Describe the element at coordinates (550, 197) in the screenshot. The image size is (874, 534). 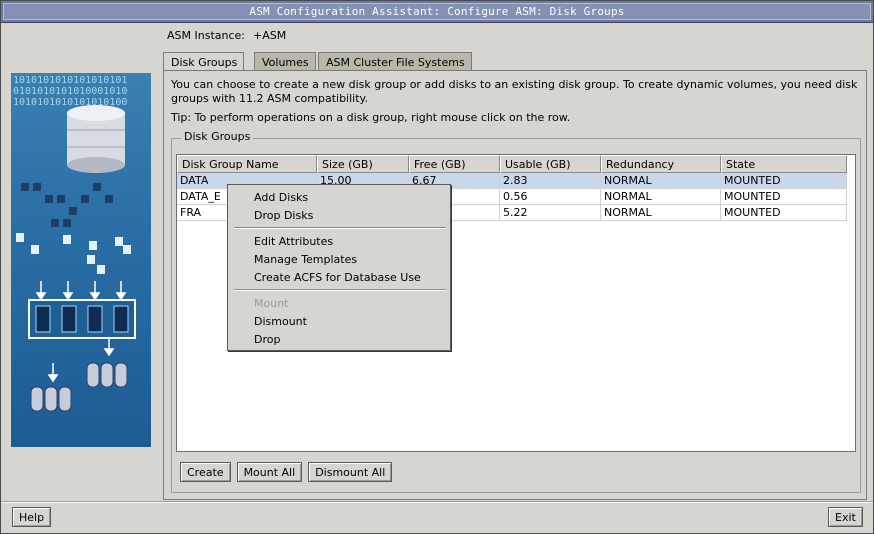
I see `cell-usable: 0.56` at that location.